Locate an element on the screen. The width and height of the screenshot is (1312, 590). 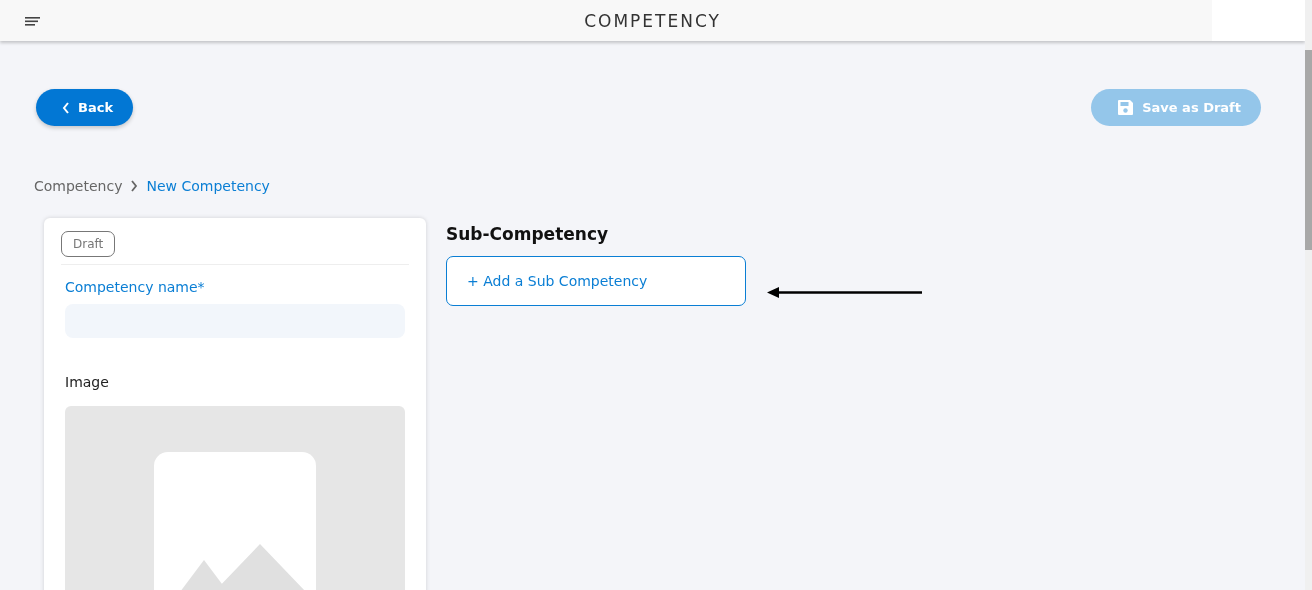
chevron-left-icon is located at coordinates (66, 107).